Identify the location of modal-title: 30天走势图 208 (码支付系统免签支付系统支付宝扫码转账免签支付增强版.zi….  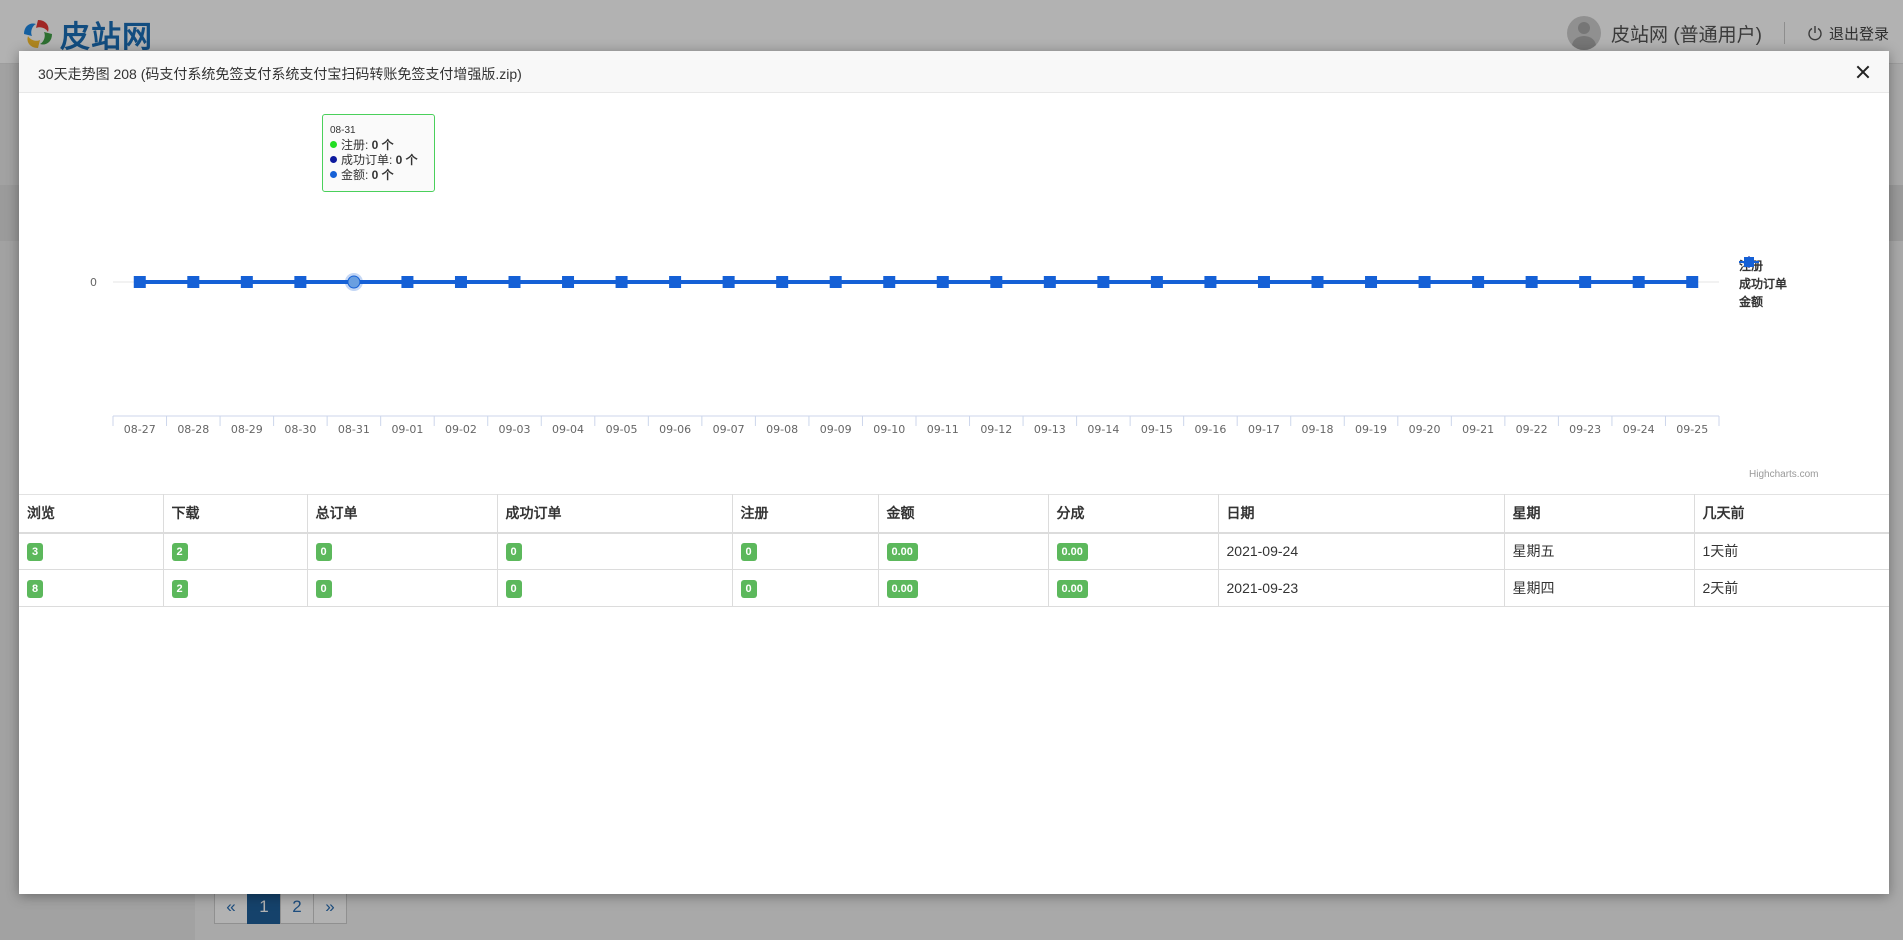
(280, 74).